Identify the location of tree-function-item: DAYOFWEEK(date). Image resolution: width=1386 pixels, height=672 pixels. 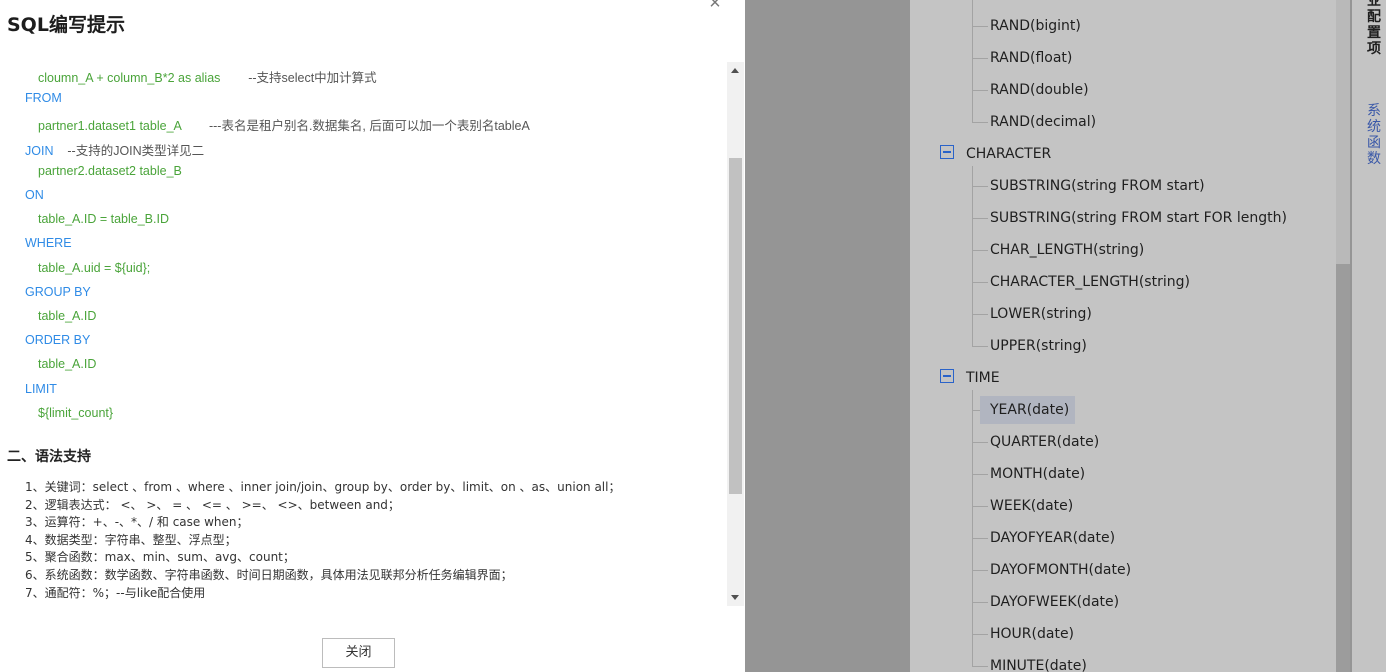
(1054, 602).